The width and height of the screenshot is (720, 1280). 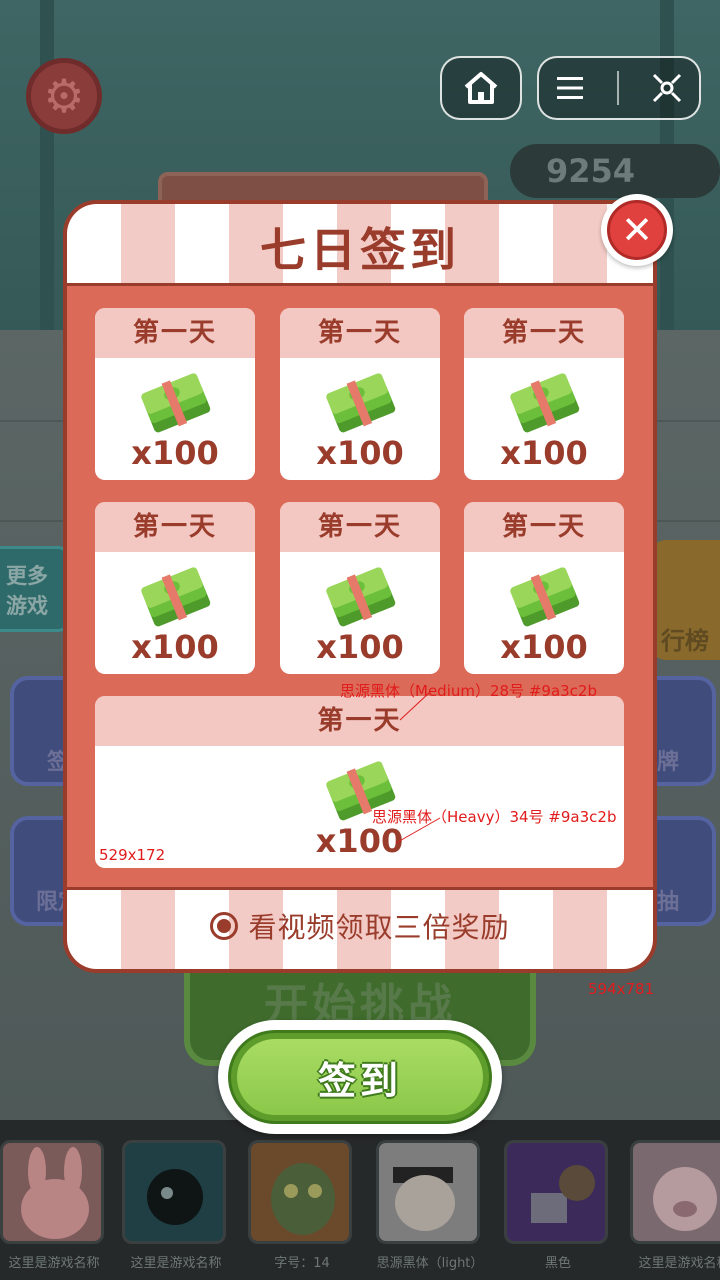 I want to click on signin-button: 签到, so click(x=360, y=1077).